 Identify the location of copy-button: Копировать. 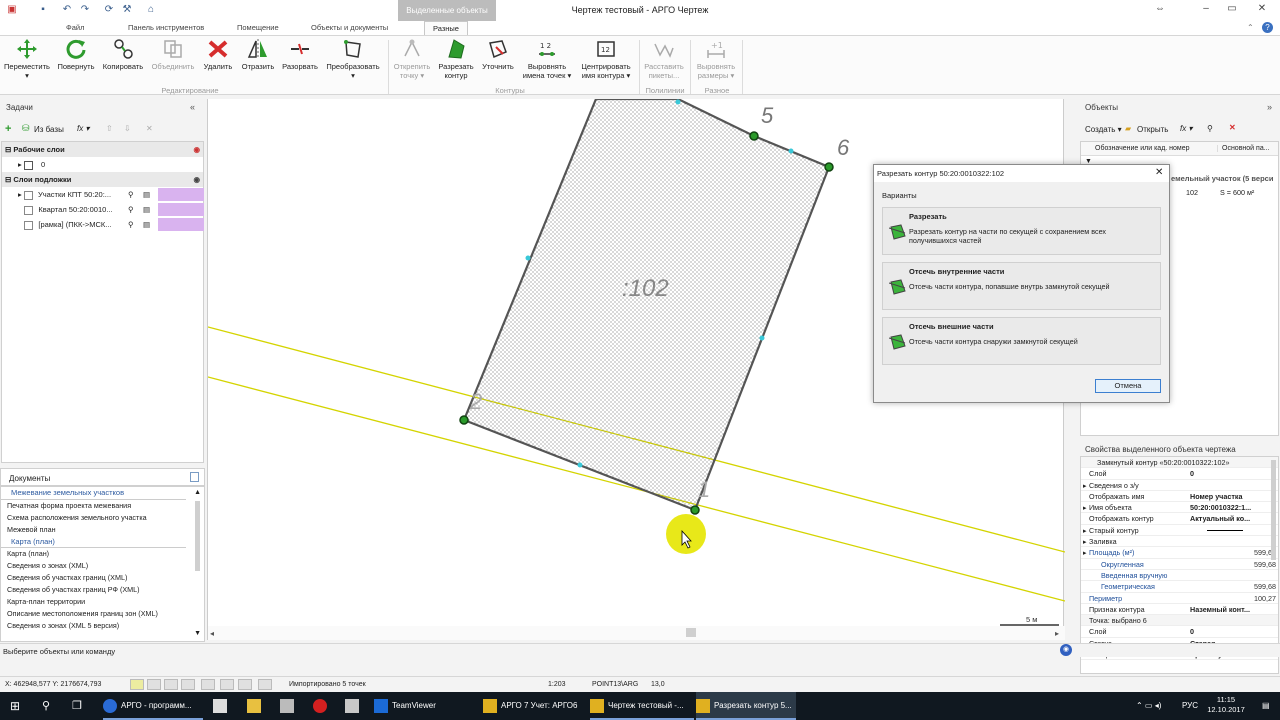
(123, 55).